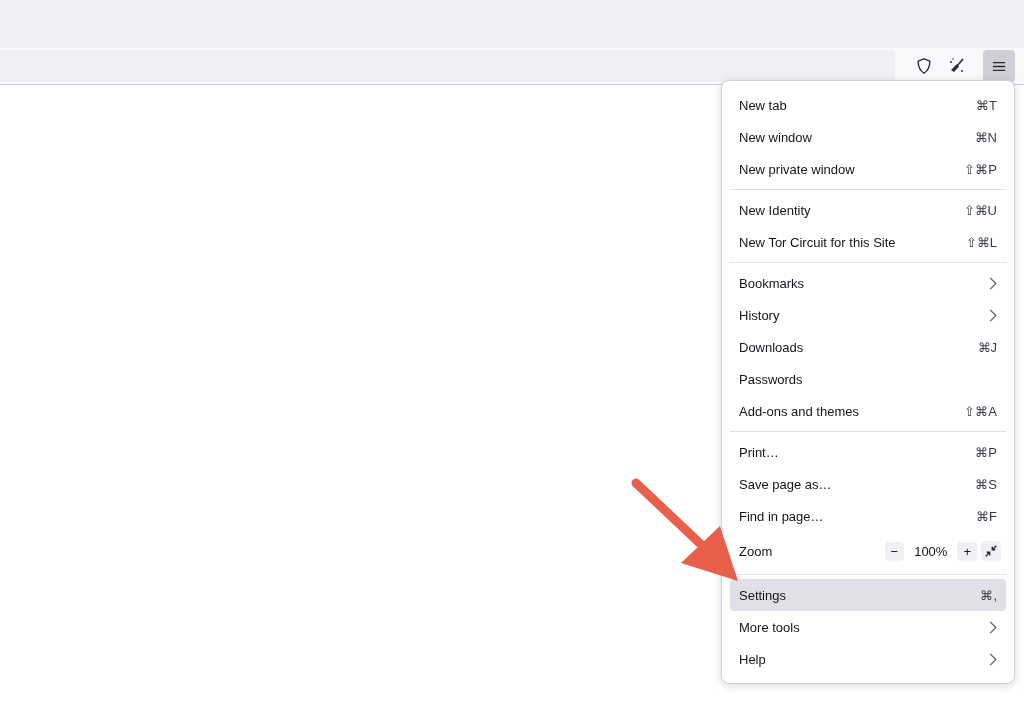 This screenshot has height=725, width=1024. I want to click on menu-item-label: Bookmarks, so click(772, 283).